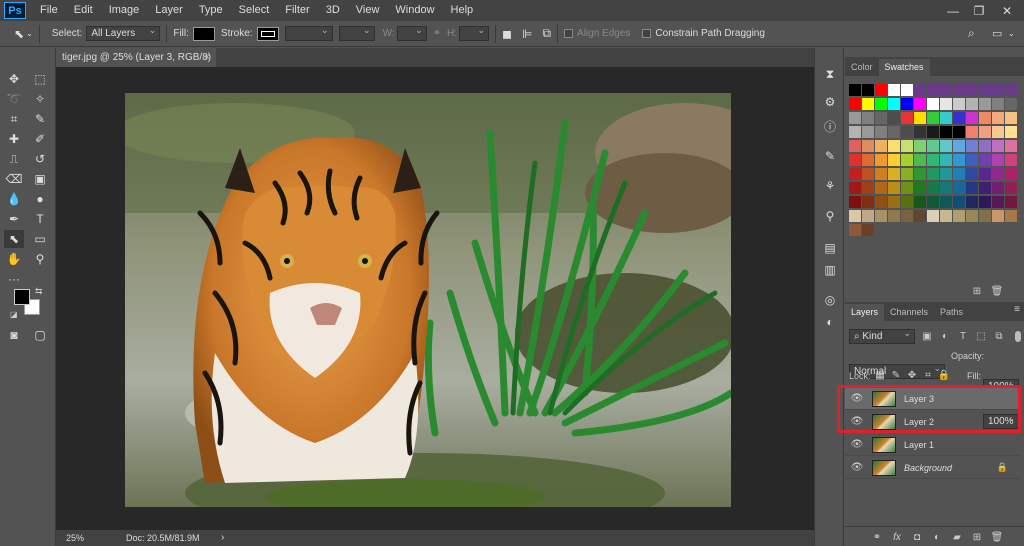  Describe the element at coordinates (917, 537) in the screenshot. I see `add-mask-icon: ◘` at that location.